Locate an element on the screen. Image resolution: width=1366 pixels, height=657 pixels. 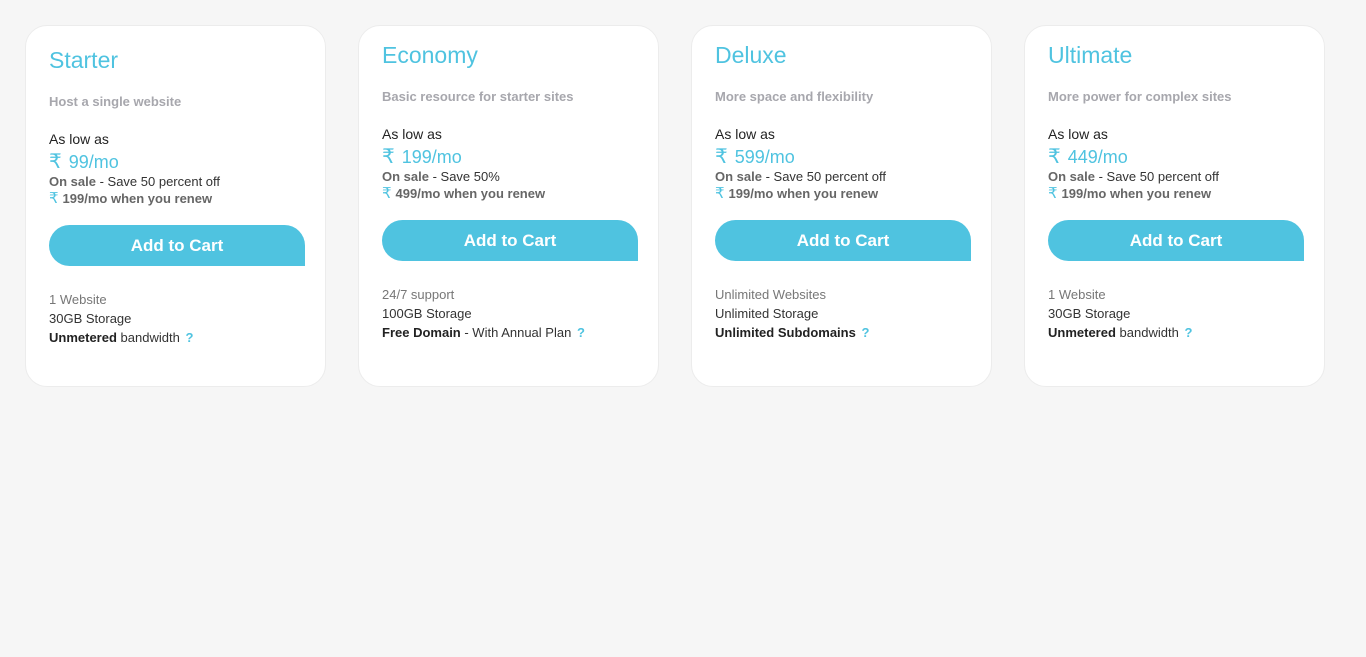
plan-price: ₹ 199/mo is located at coordinates (509, 157).